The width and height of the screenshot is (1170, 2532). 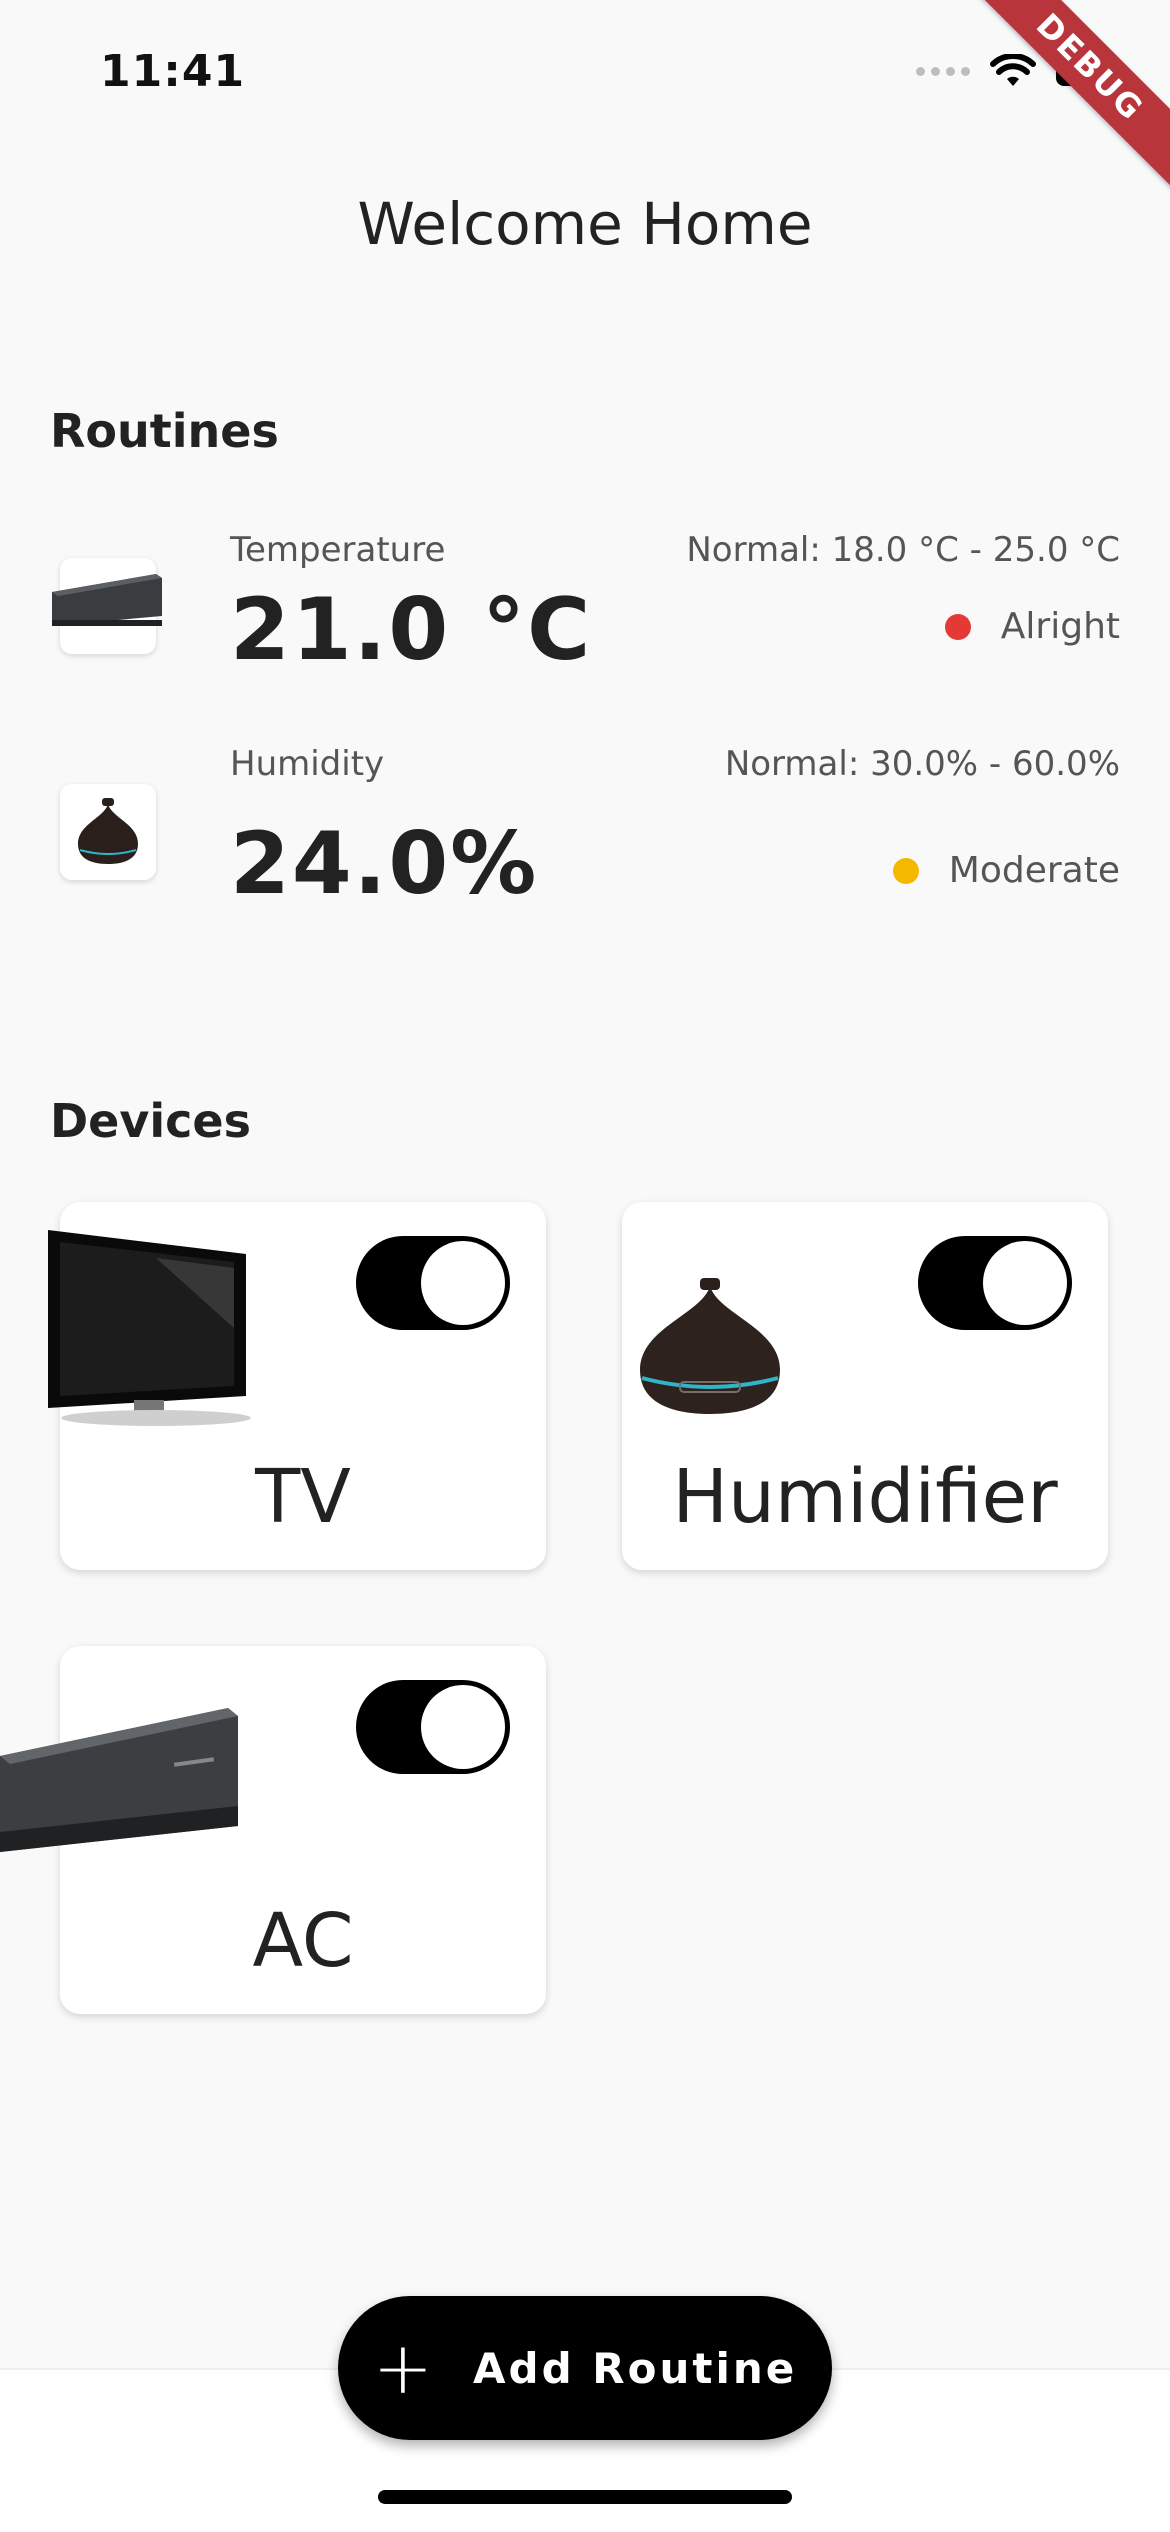 What do you see at coordinates (273, 1830) in the screenshot?
I see `device-card-ac: AC` at bounding box center [273, 1830].